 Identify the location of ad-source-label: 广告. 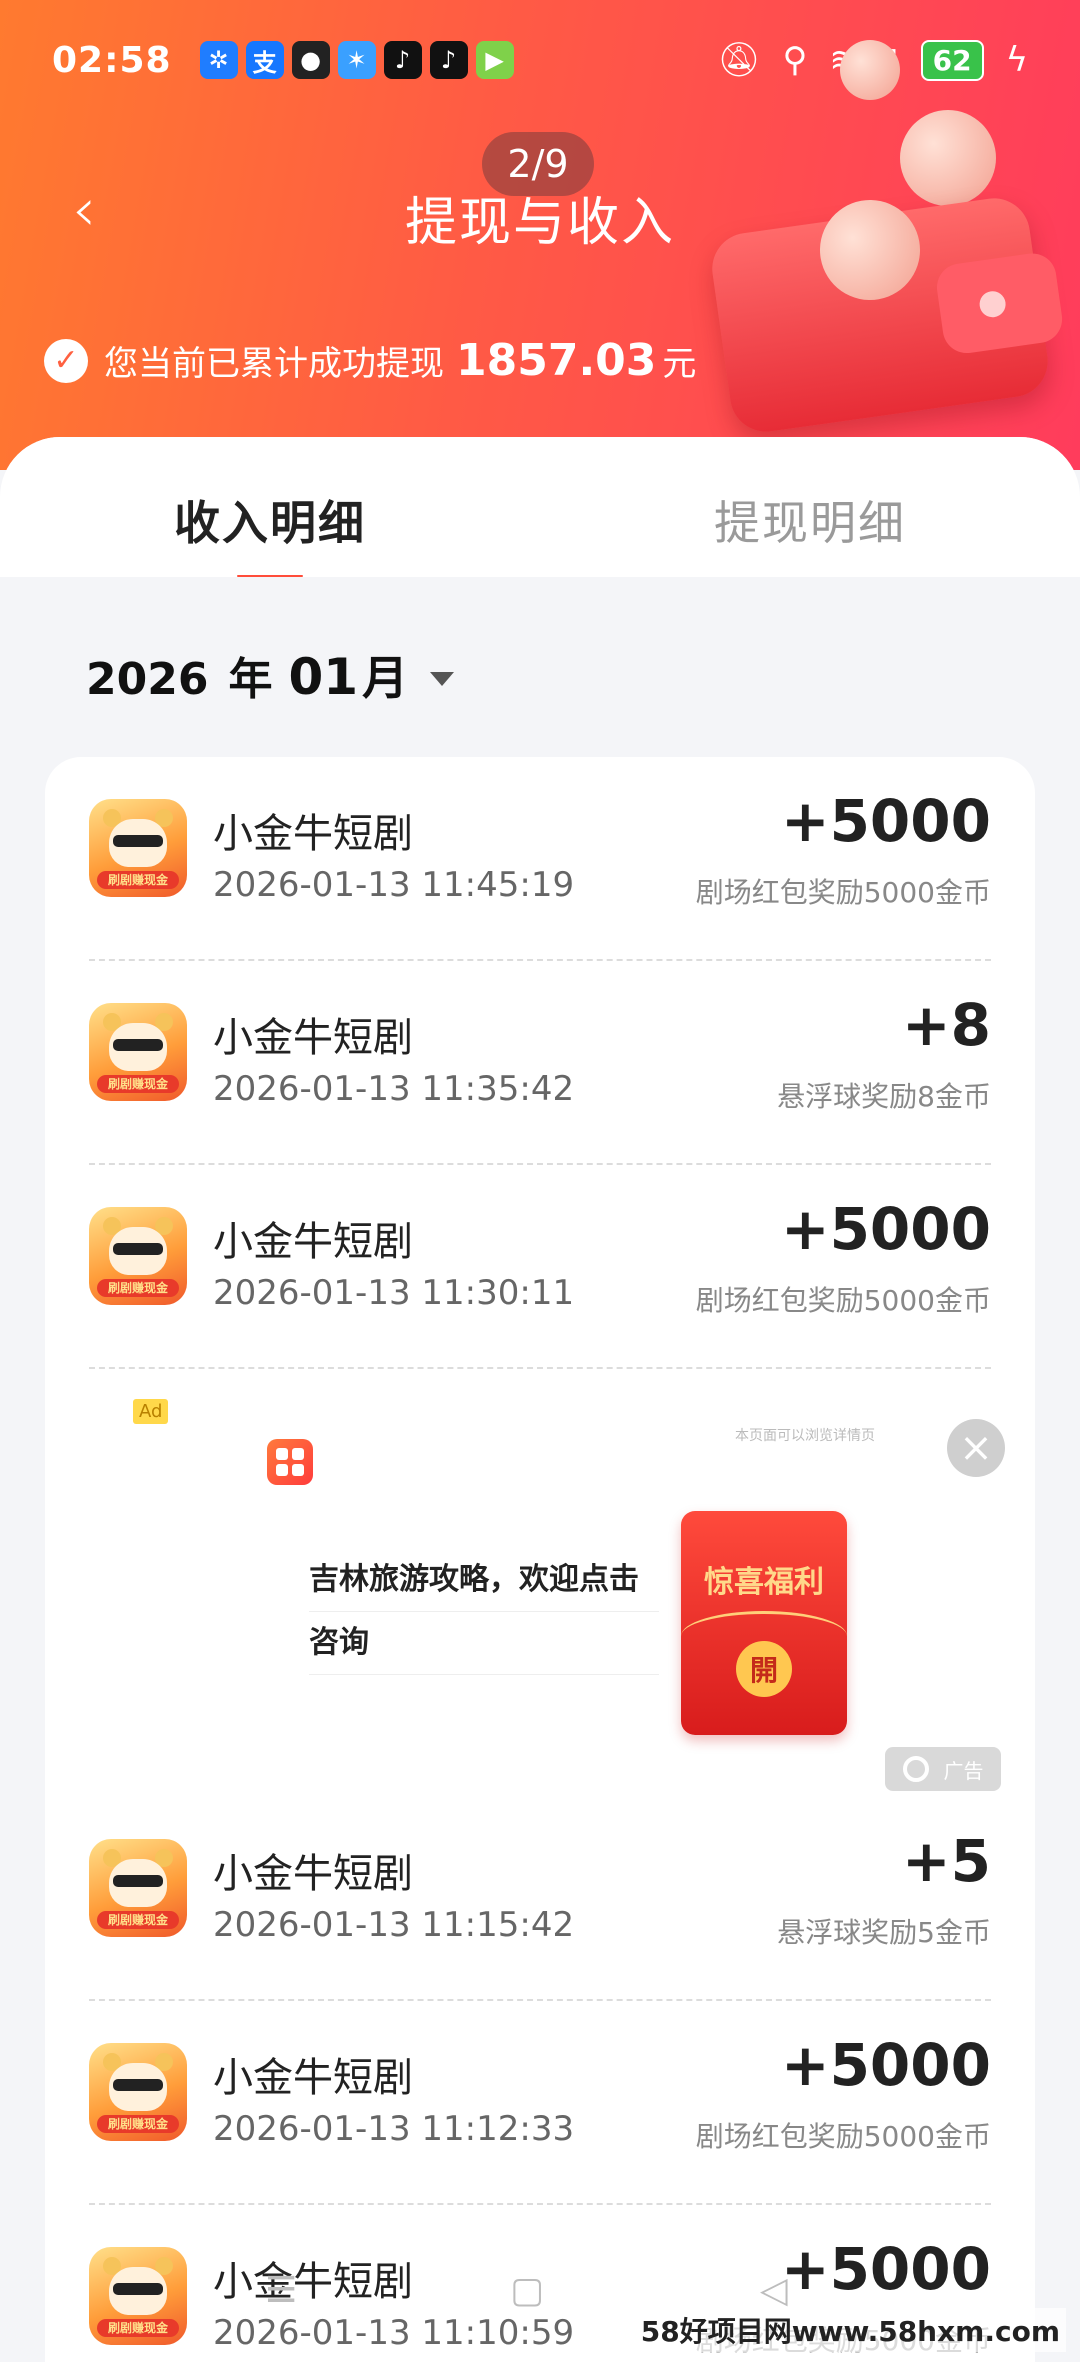
(943, 1769).